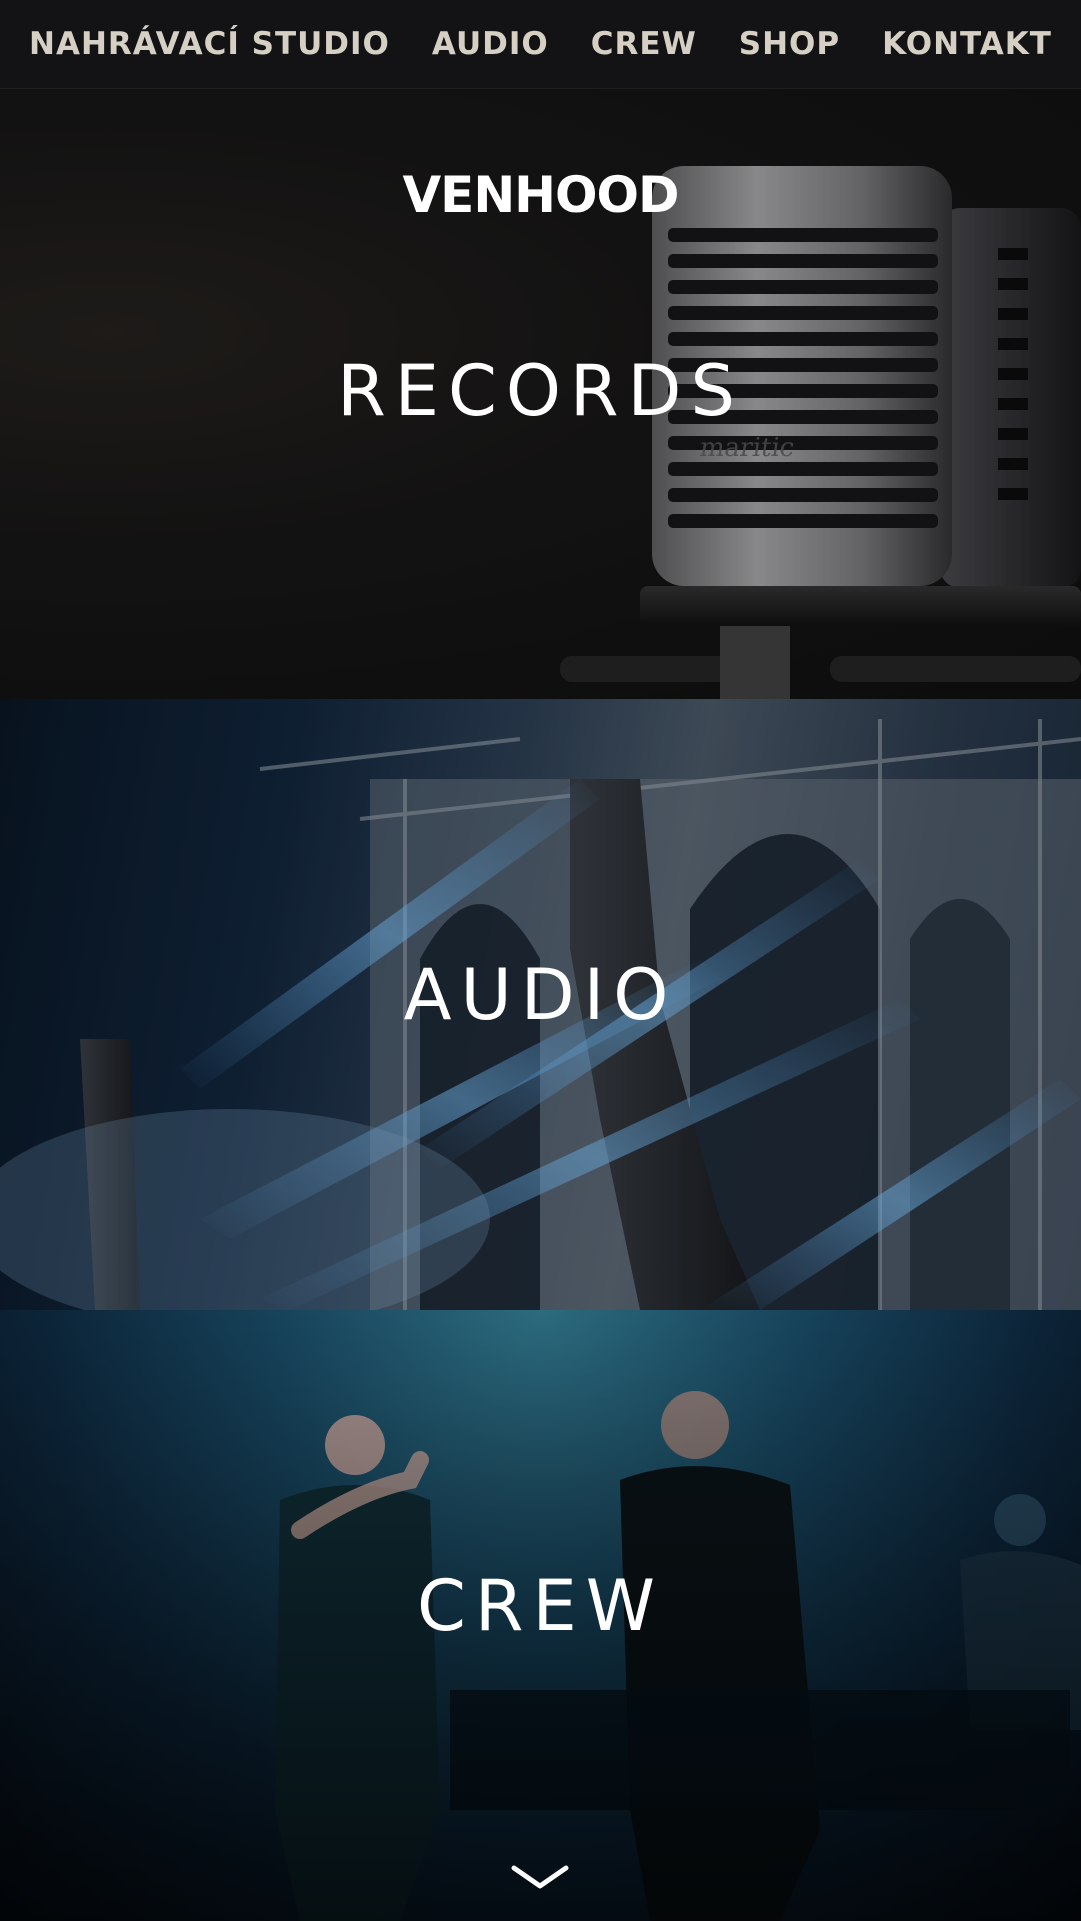 The image size is (1081, 1921). What do you see at coordinates (540, 1606) in the screenshot?
I see `crew-title: CREW` at bounding box center [540, 1606].